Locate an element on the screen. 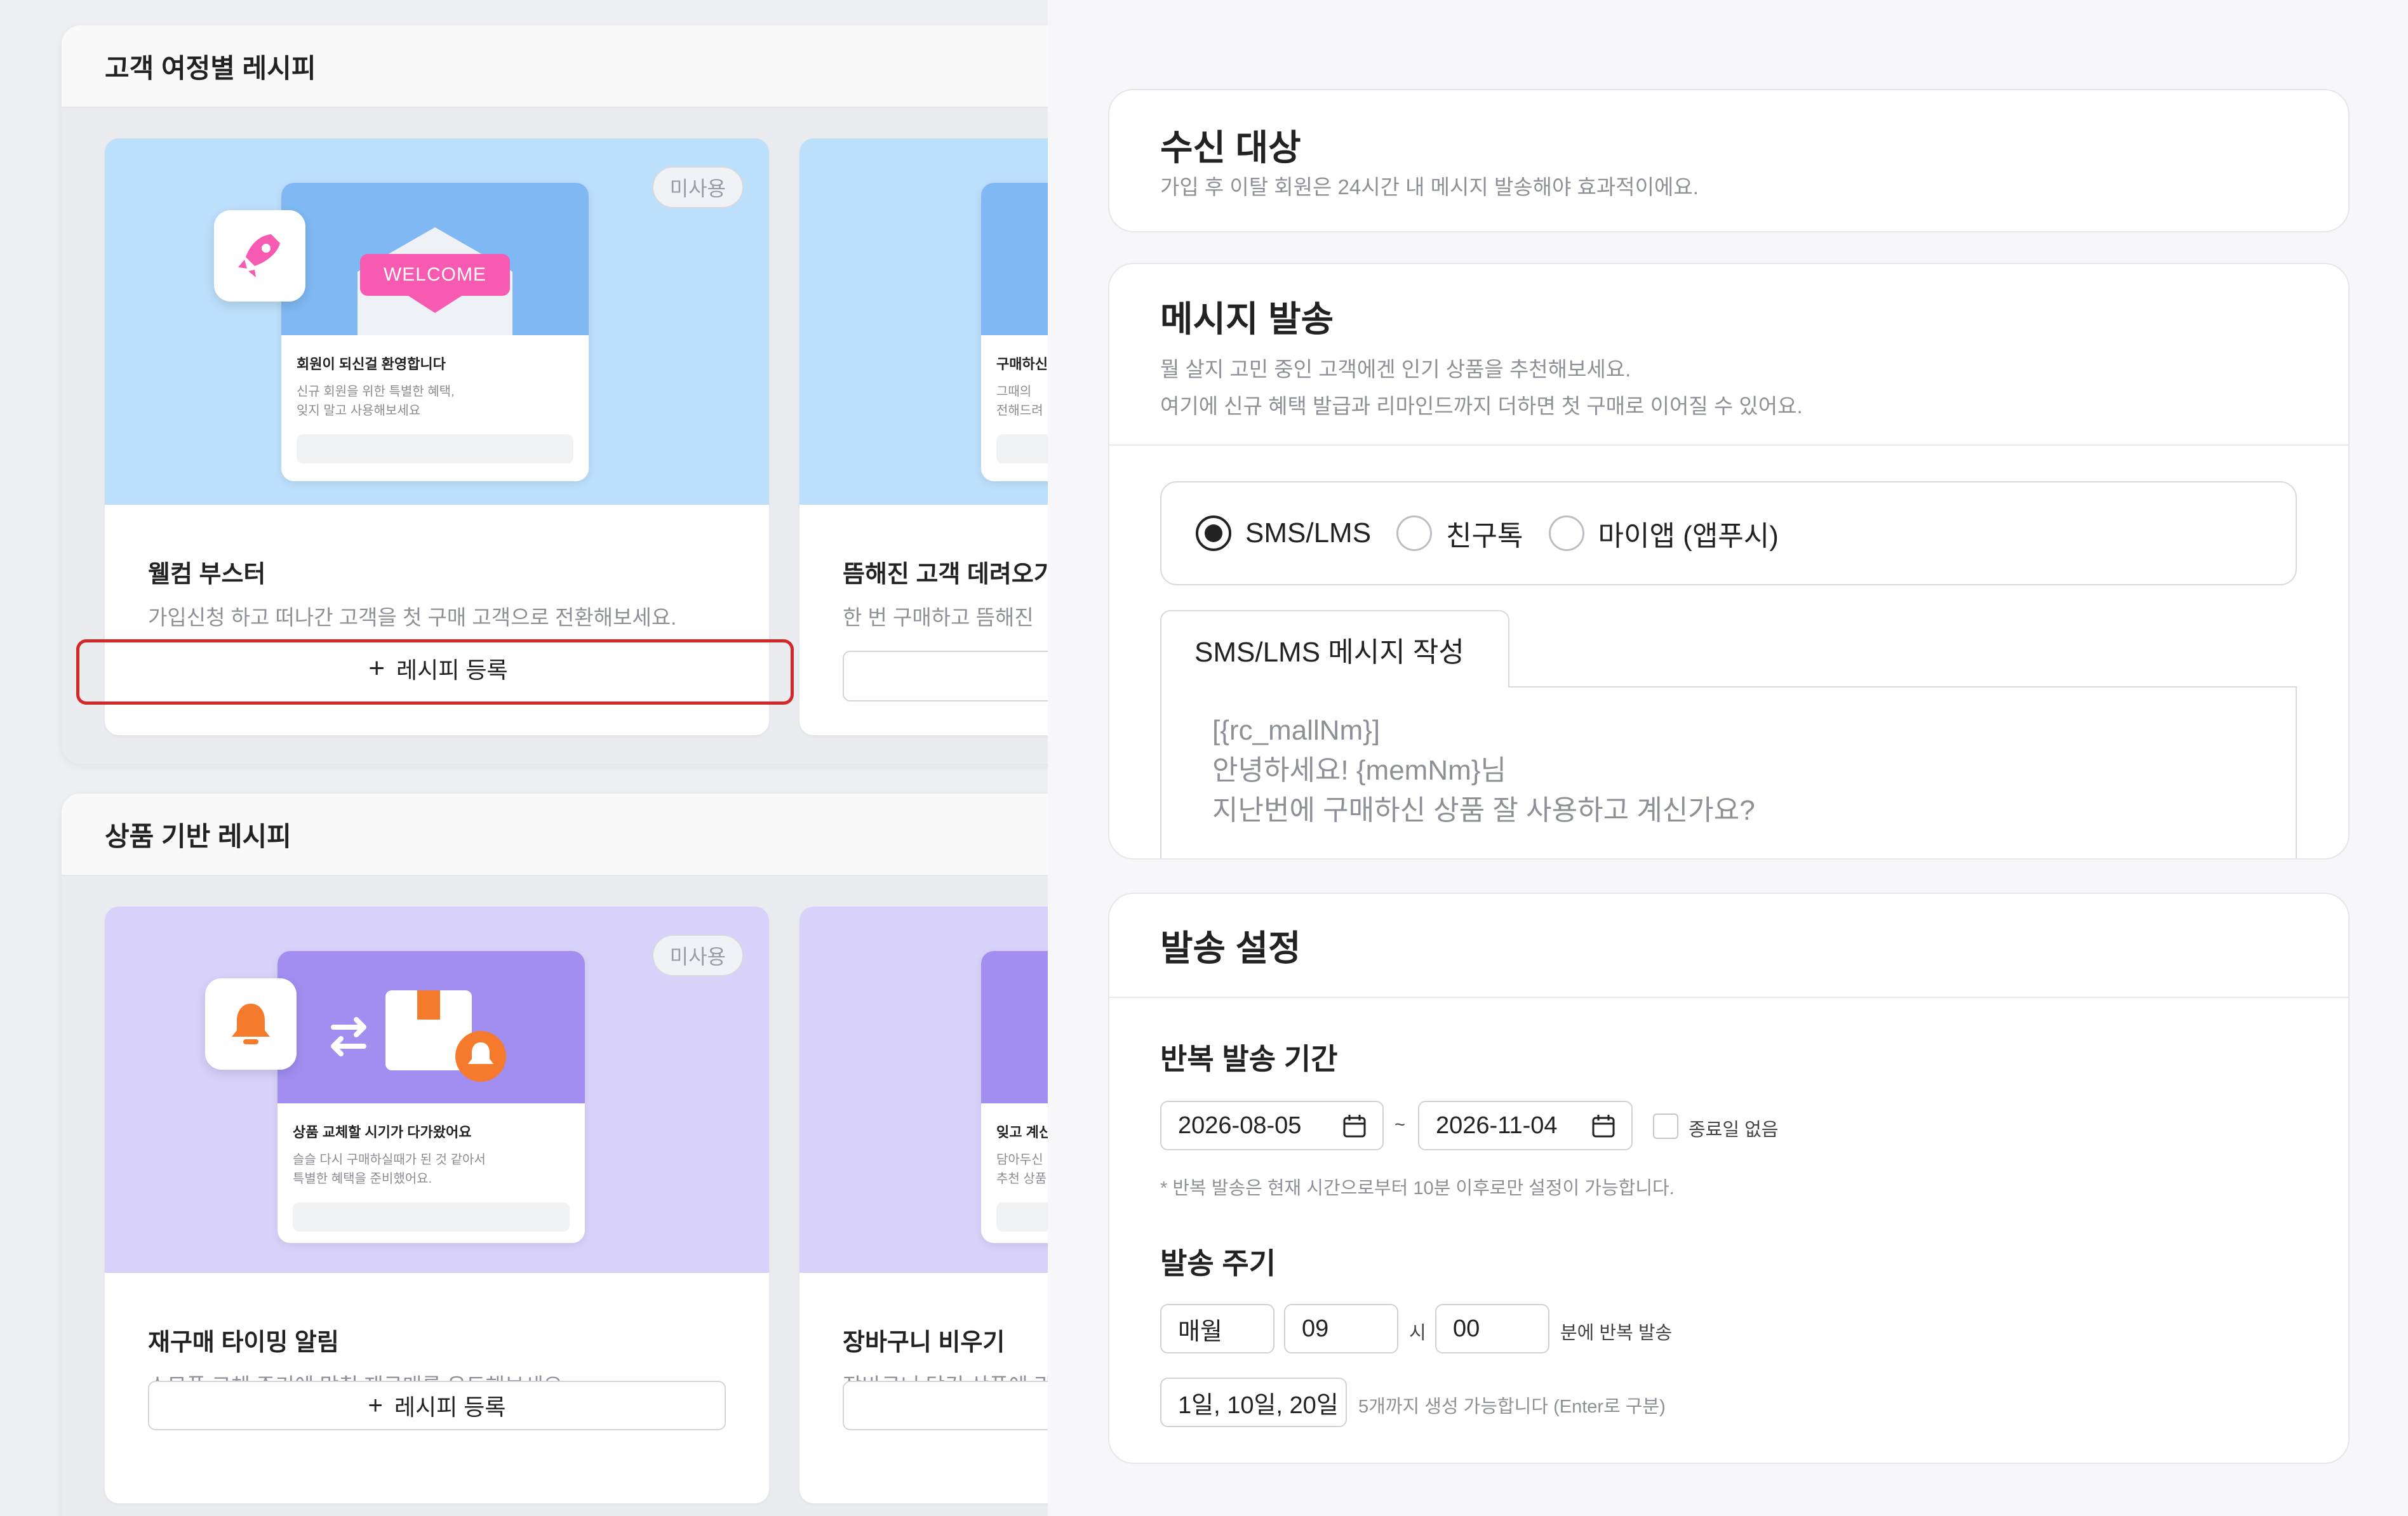 The width and height of the screenshot is (2408, 1516). tab-sms-compose: SMS/LMS 메시지 작성 is located at coordinates (1335, 649).